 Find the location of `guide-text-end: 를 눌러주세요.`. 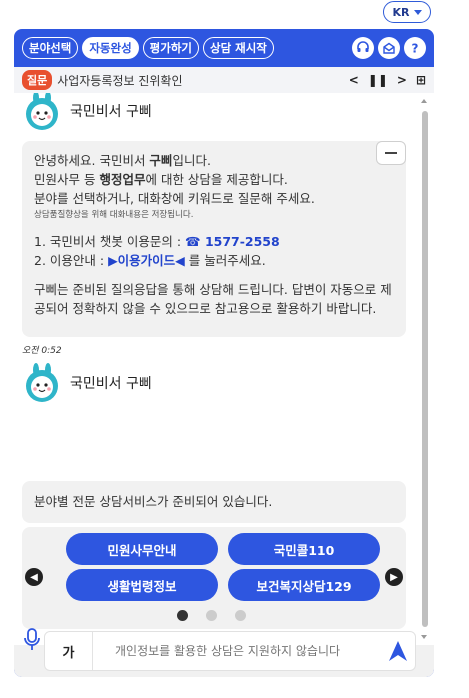

guide-text-end: 를 눌러주세요. is located at coordinates (225, 260).